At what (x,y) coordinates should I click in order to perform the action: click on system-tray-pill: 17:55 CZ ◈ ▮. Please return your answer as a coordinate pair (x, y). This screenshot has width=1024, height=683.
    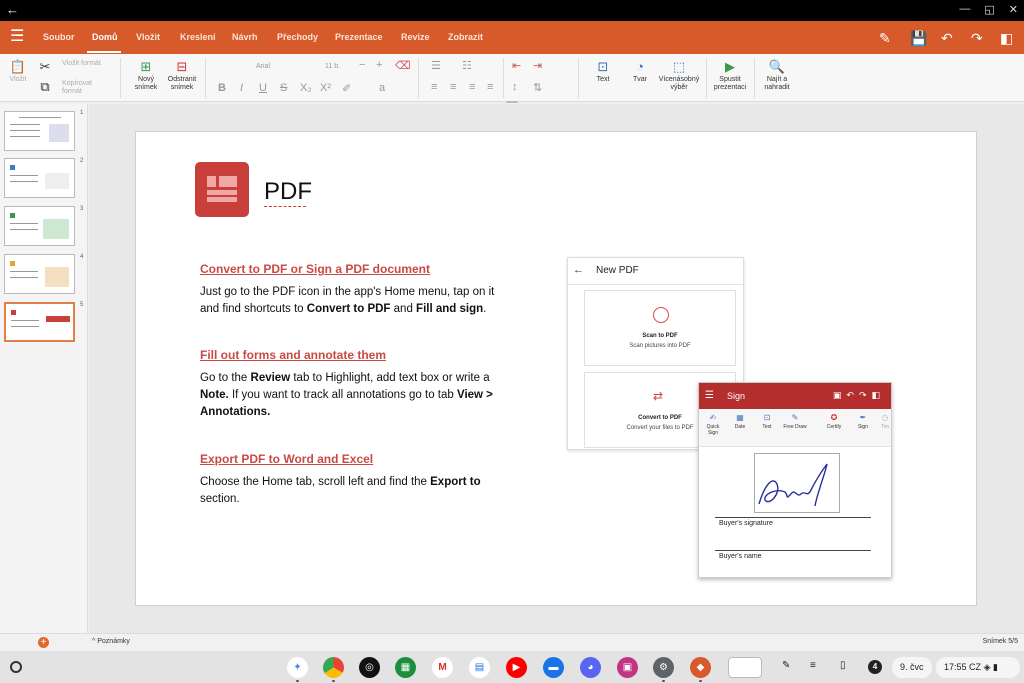
    Looking at the image, I should click on (978, 667).